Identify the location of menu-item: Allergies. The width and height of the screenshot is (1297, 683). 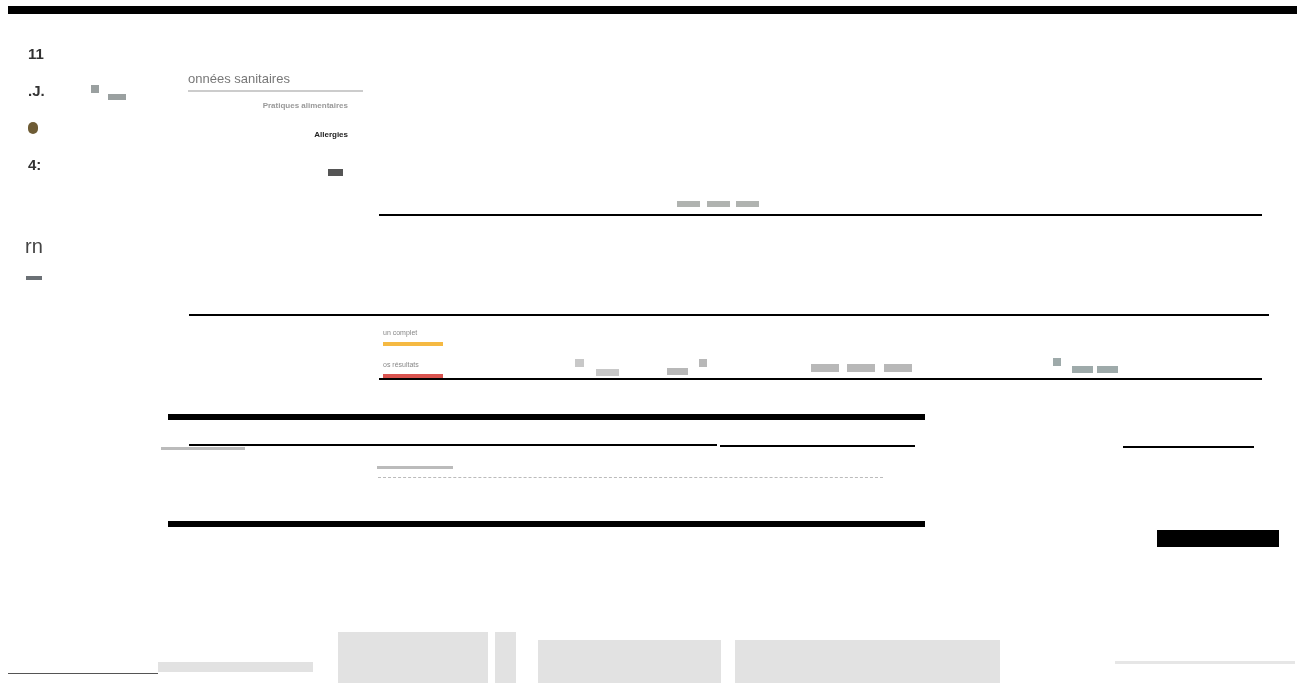
(331, 135).